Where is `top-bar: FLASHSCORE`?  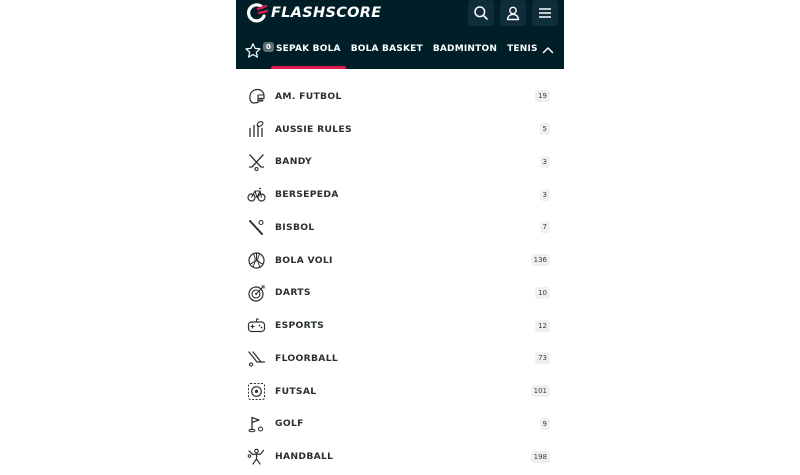 top-bar: FLASHSCORE is located at coordinates (400, 13).